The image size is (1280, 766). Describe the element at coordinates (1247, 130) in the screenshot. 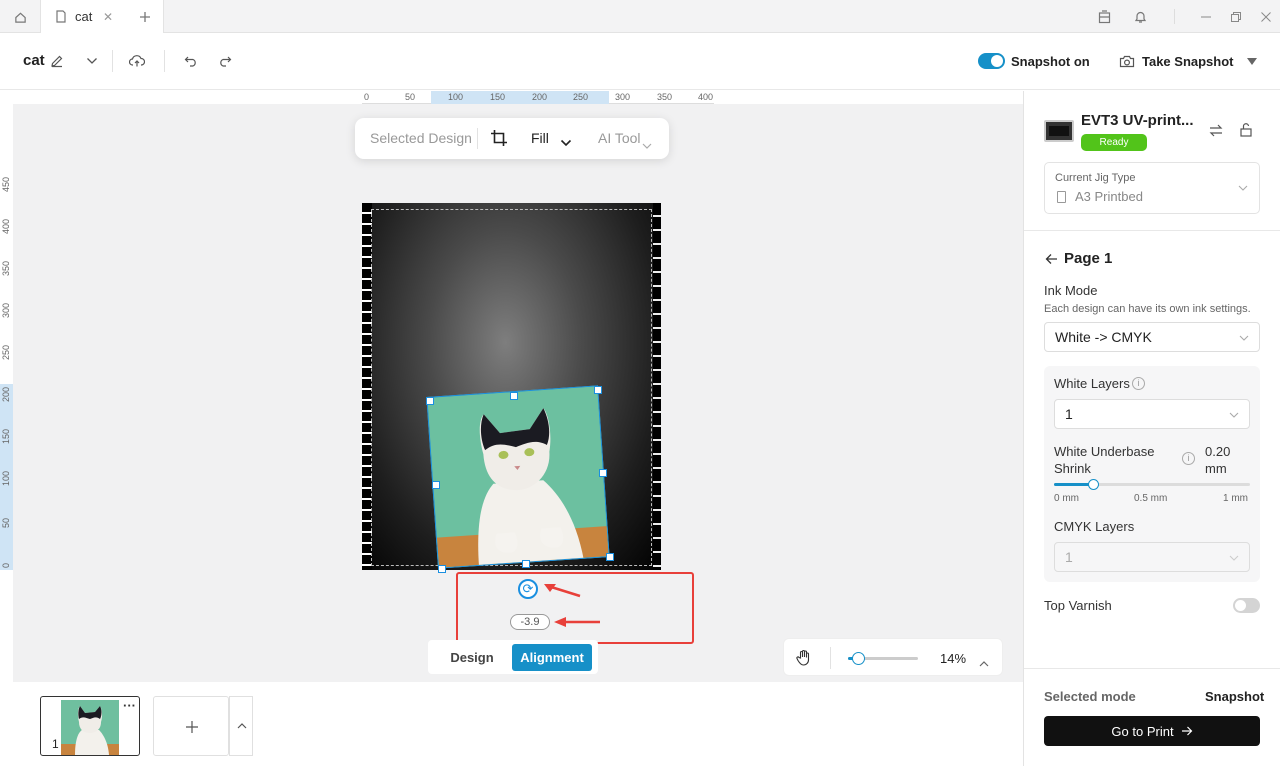

I see `unlock-icon` at that location.